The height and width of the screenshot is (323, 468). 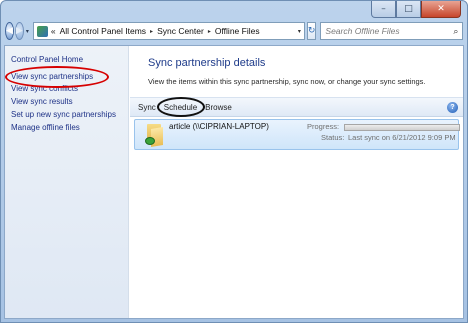 I want to click on refresh-icon: ↻, so click(x=311, y=31).